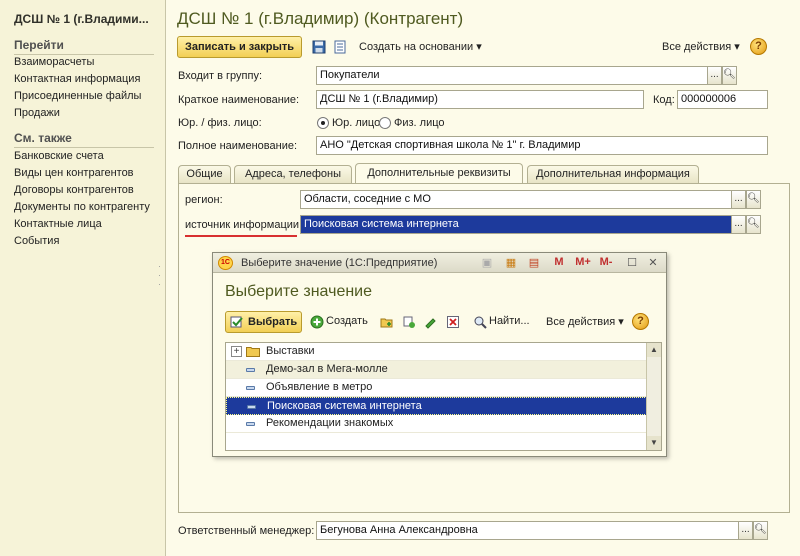  What do you see at coordinates (77, 79) in the screenshot?
I see `sidebar-item-contact-info: Контактная информация` at bounding box center [77, 79].